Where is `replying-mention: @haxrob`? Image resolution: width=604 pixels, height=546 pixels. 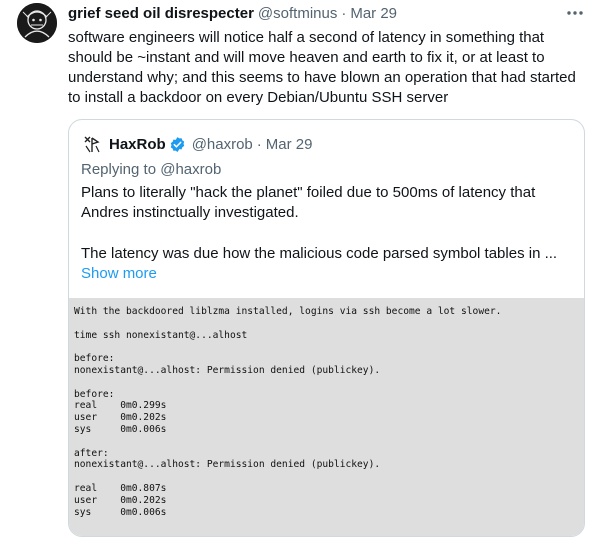
replying-mention: @haxrob is located at coordinates (190, 169).